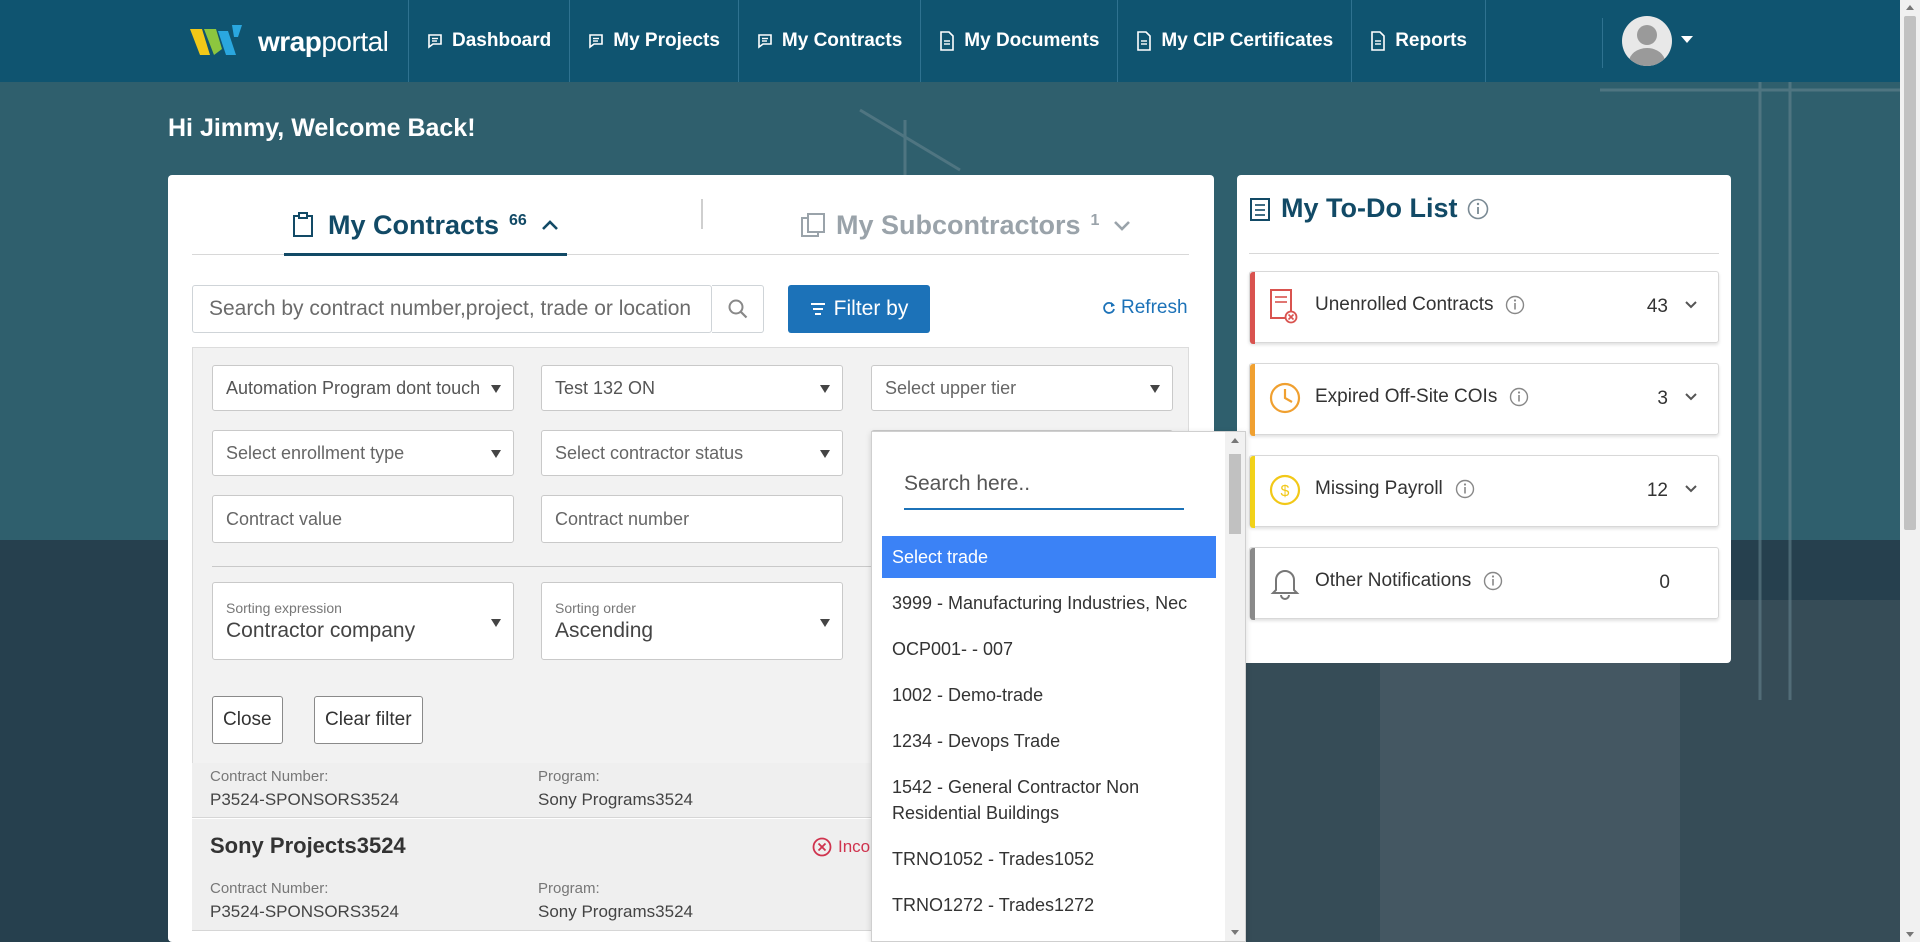  Describe the element at coordinates (1420, 305) in the screenshot. I see `todo-label: Unenrolled Contracts` at that location.